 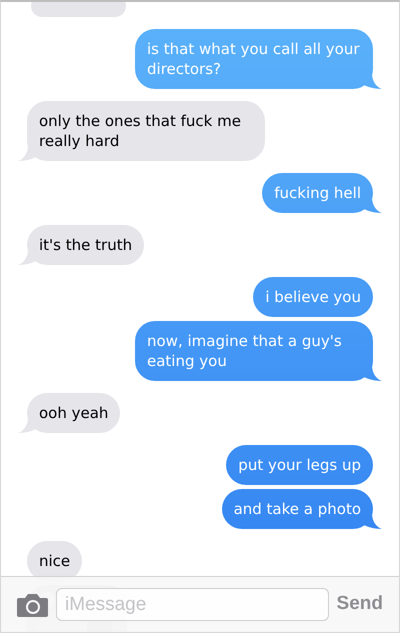 What do you see at coordinates (254, 351) in the screenshot?
I see `message-bubble: now, imagine that a guy's eating you` at bounding box center [254, 351].